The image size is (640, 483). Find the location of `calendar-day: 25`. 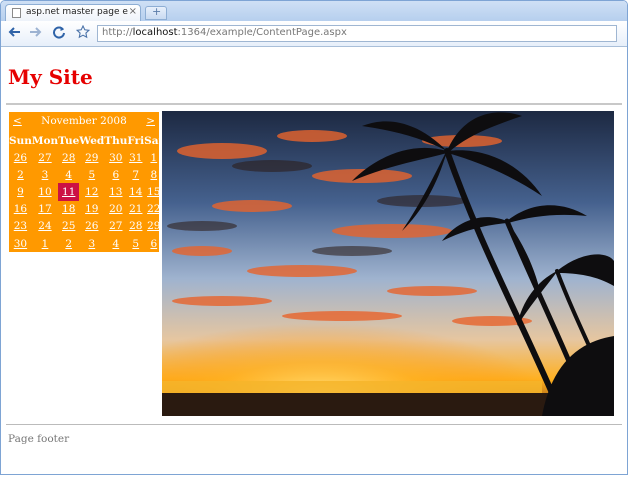

calendar-day: 25 is located at coordinates (68, 226).